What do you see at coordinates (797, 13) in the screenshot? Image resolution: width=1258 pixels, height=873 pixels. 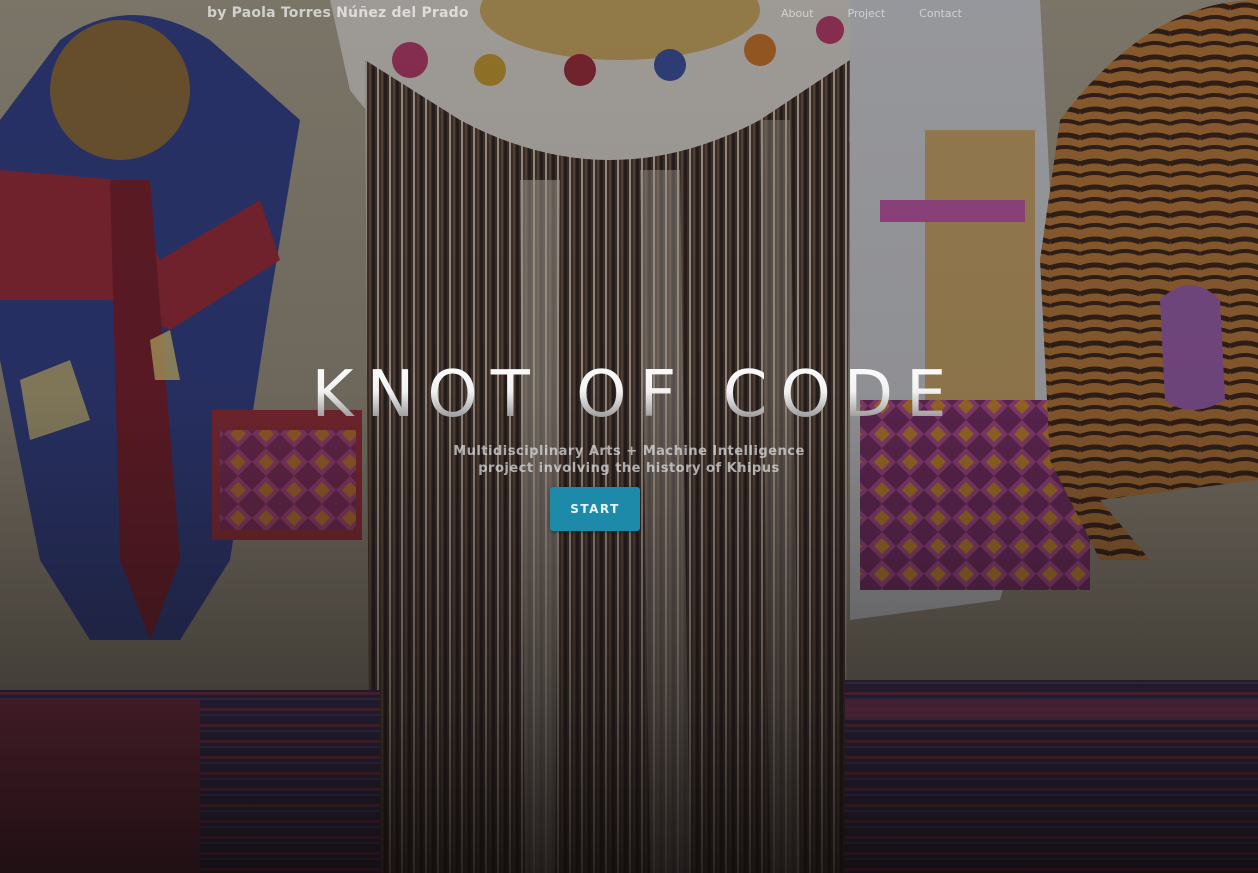 I see `nav-link-about: About` at bounding box center [797, 13].